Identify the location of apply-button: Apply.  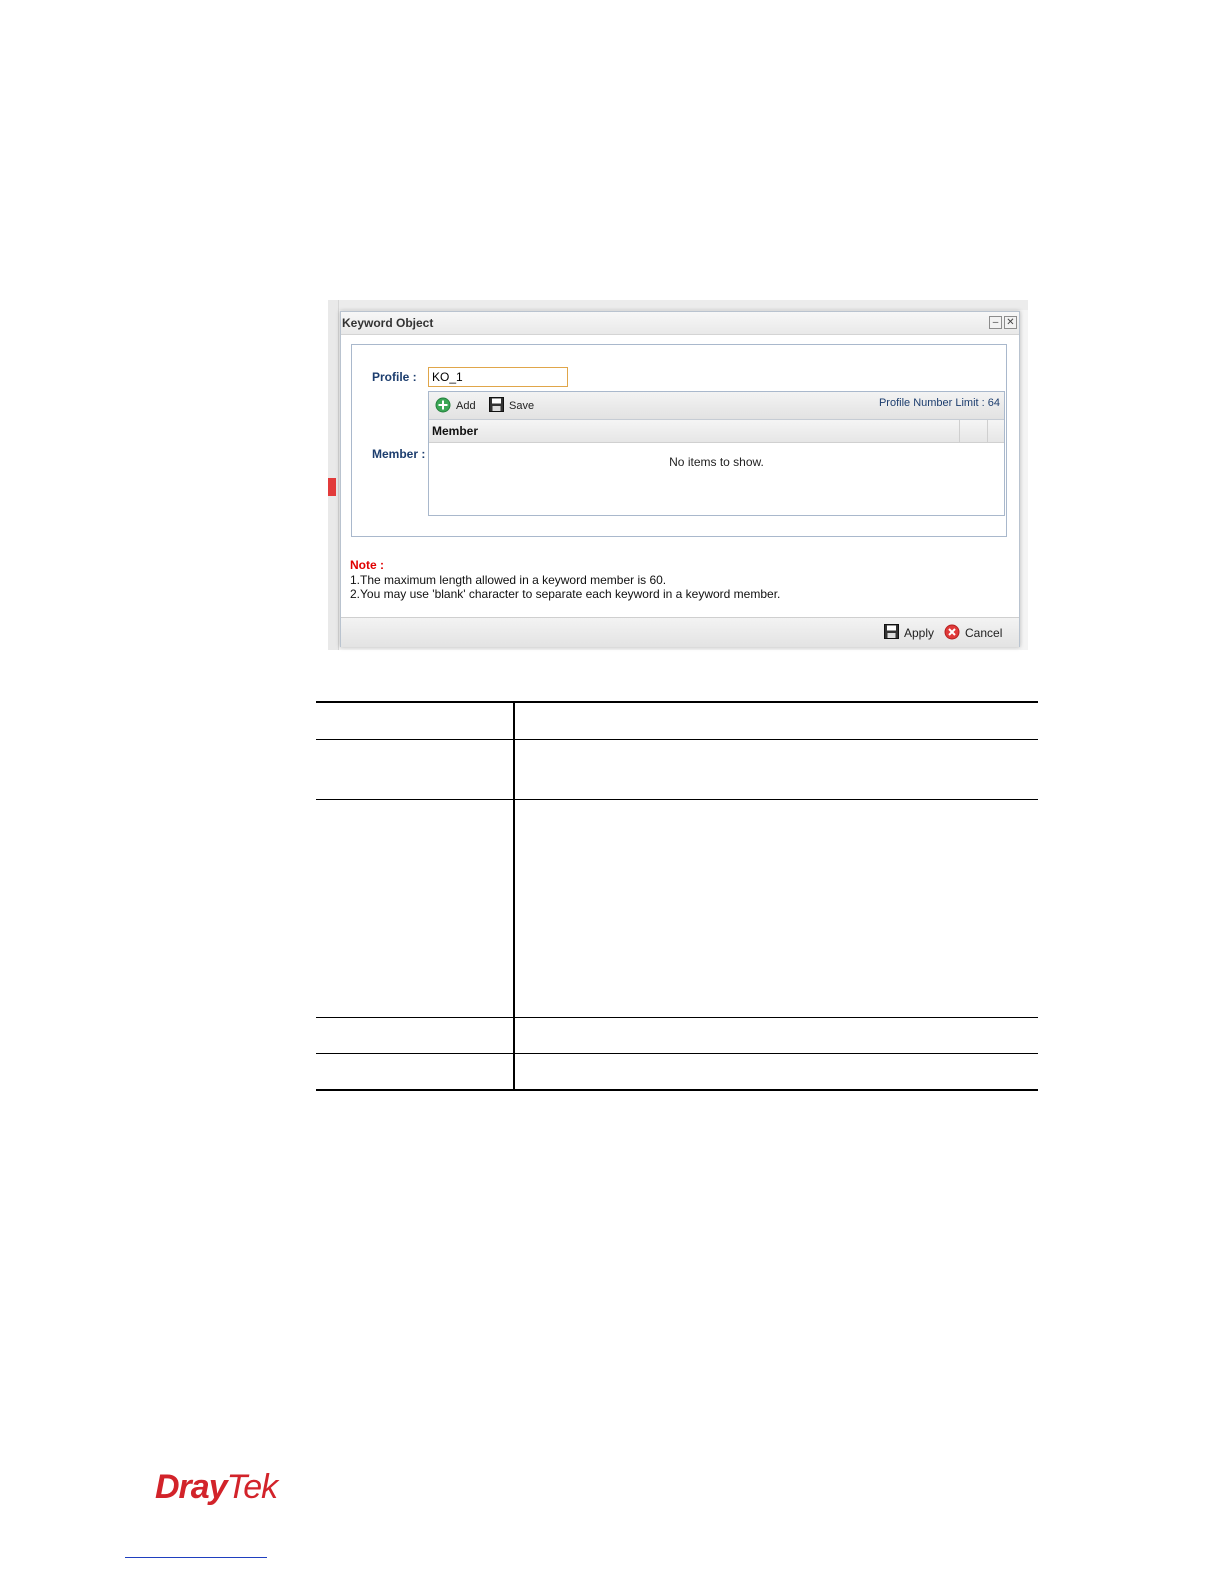
(909, 633).